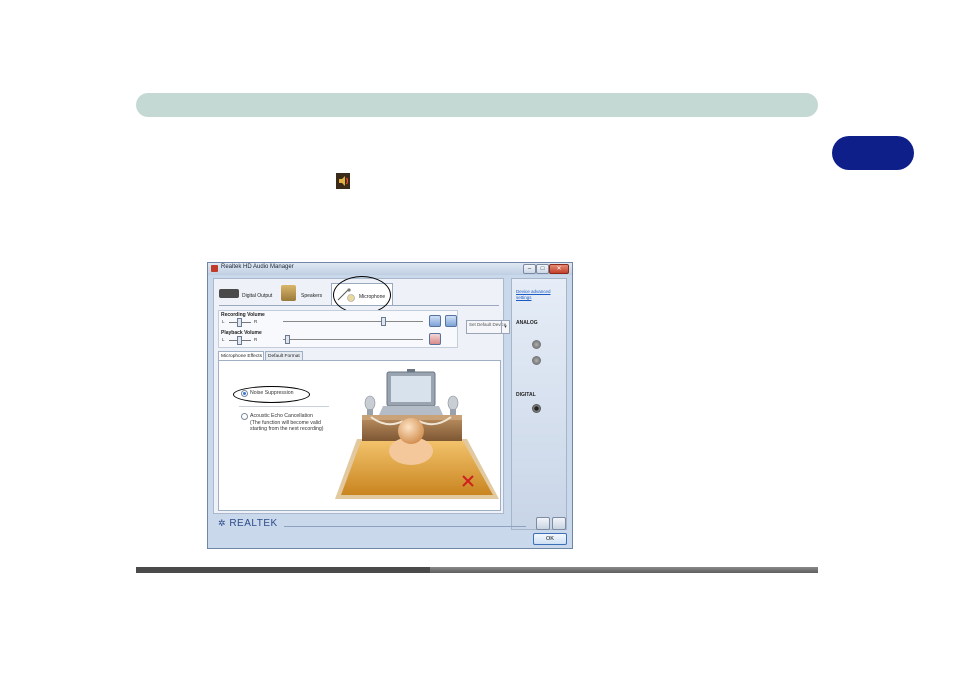 The height and width of the screenshot is (673, 954). Describe the element at coordinates (435, 321) in the screenshot. I see `recording-mute-button` at that location.